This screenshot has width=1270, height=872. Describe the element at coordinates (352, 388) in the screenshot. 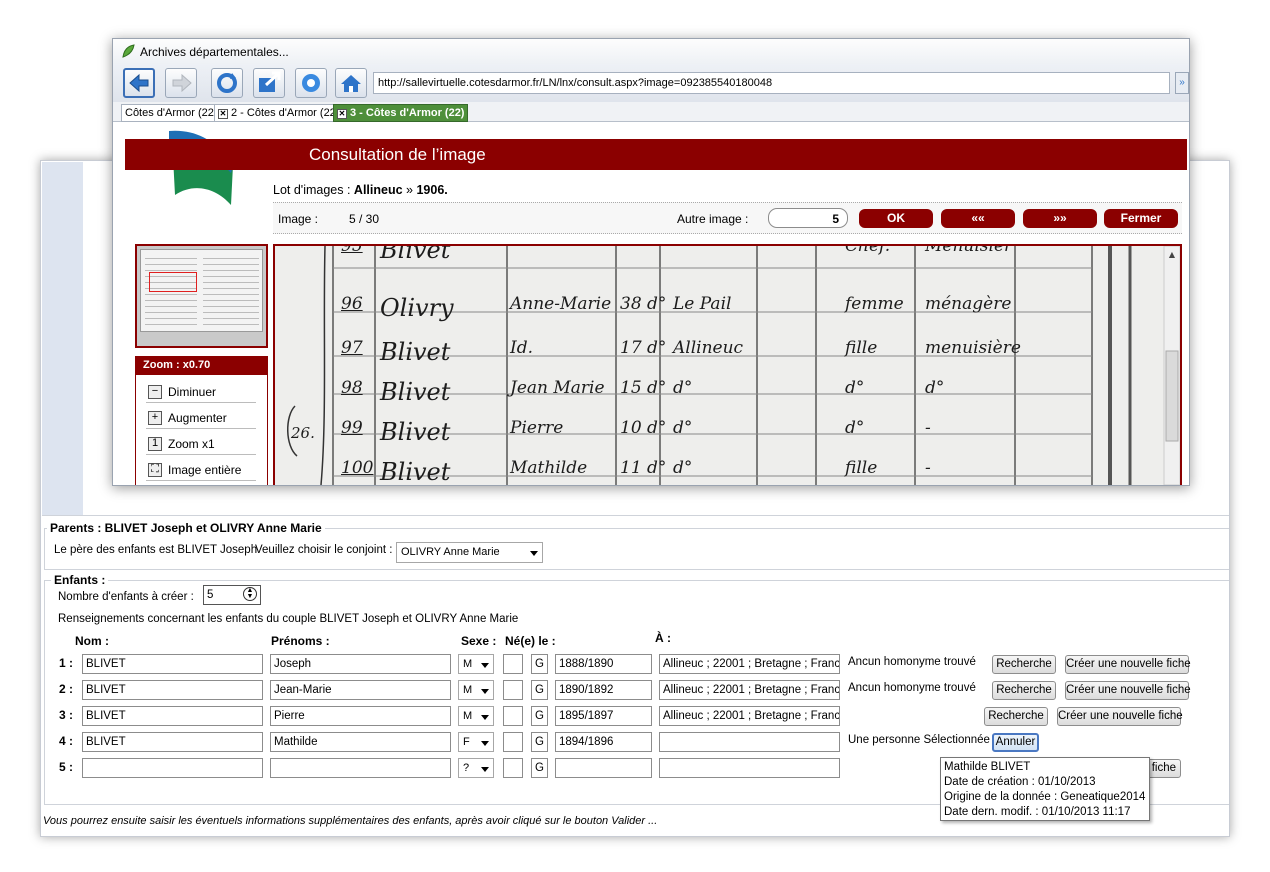

I see `register-cell-num: 98` at that location.